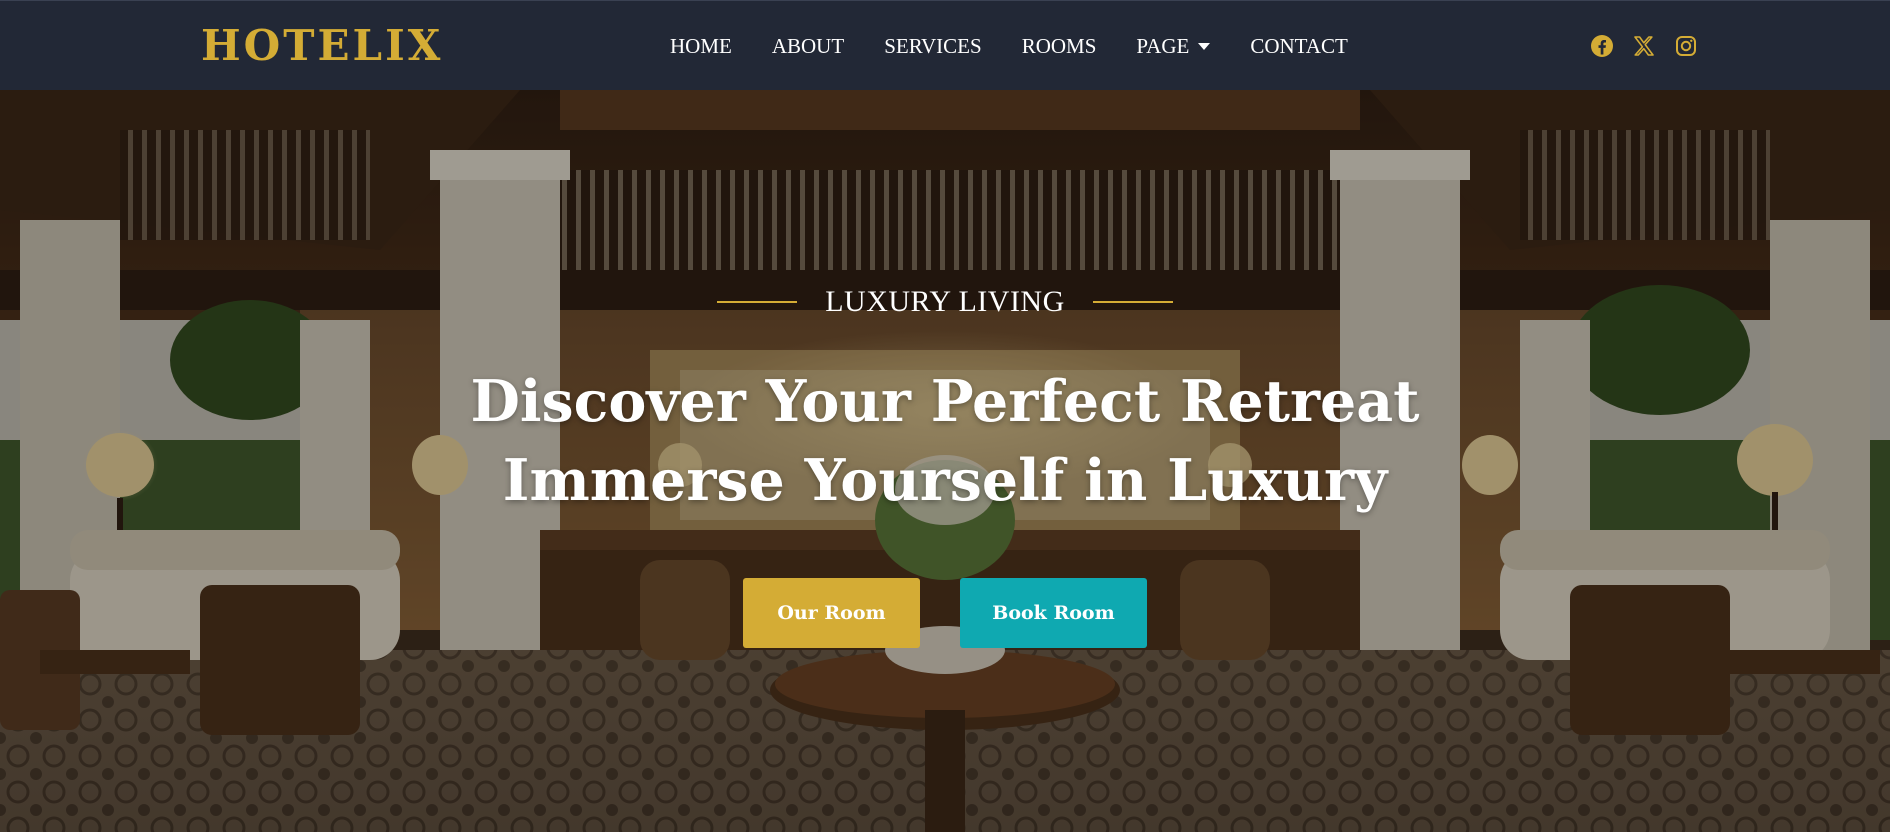 The width and height of the screenshot is (1890, 832). What do you see at coordinates (757, 302) in the screenshot?
I see `decorative-line-left` at bounding box center [757, 302].